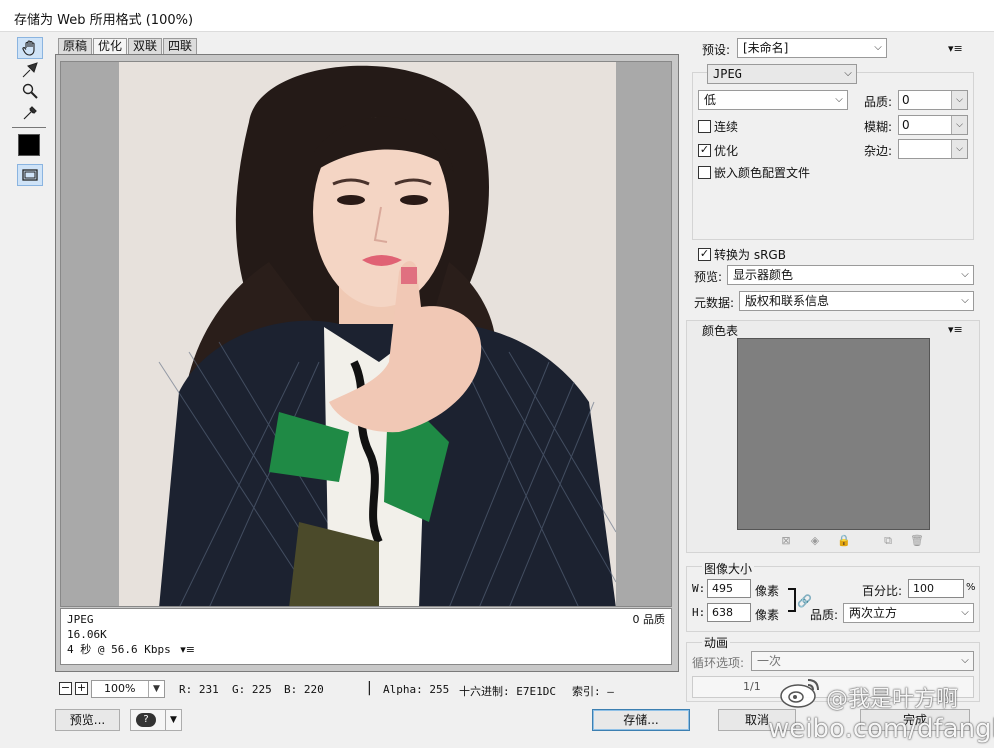 This screenshot has width=994, height=748. Describe the element at coordinates (906, 100) in the screenshot. I see `quality-value: 0` at that location.